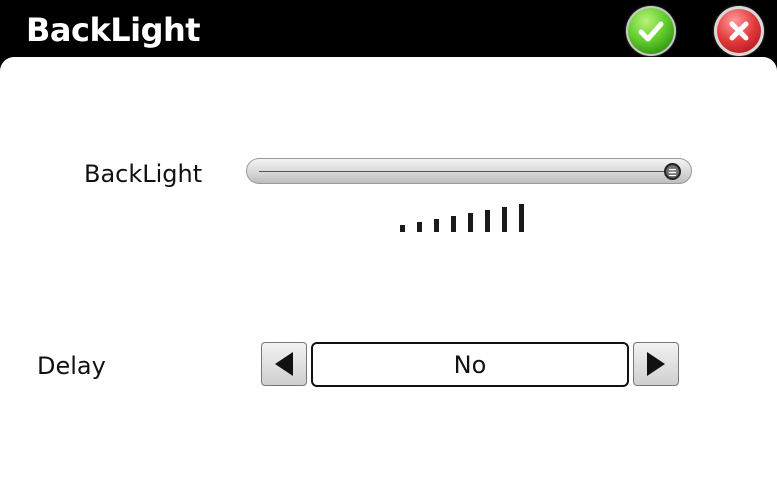  I want to click on delay-value: No, so click(470, 364).